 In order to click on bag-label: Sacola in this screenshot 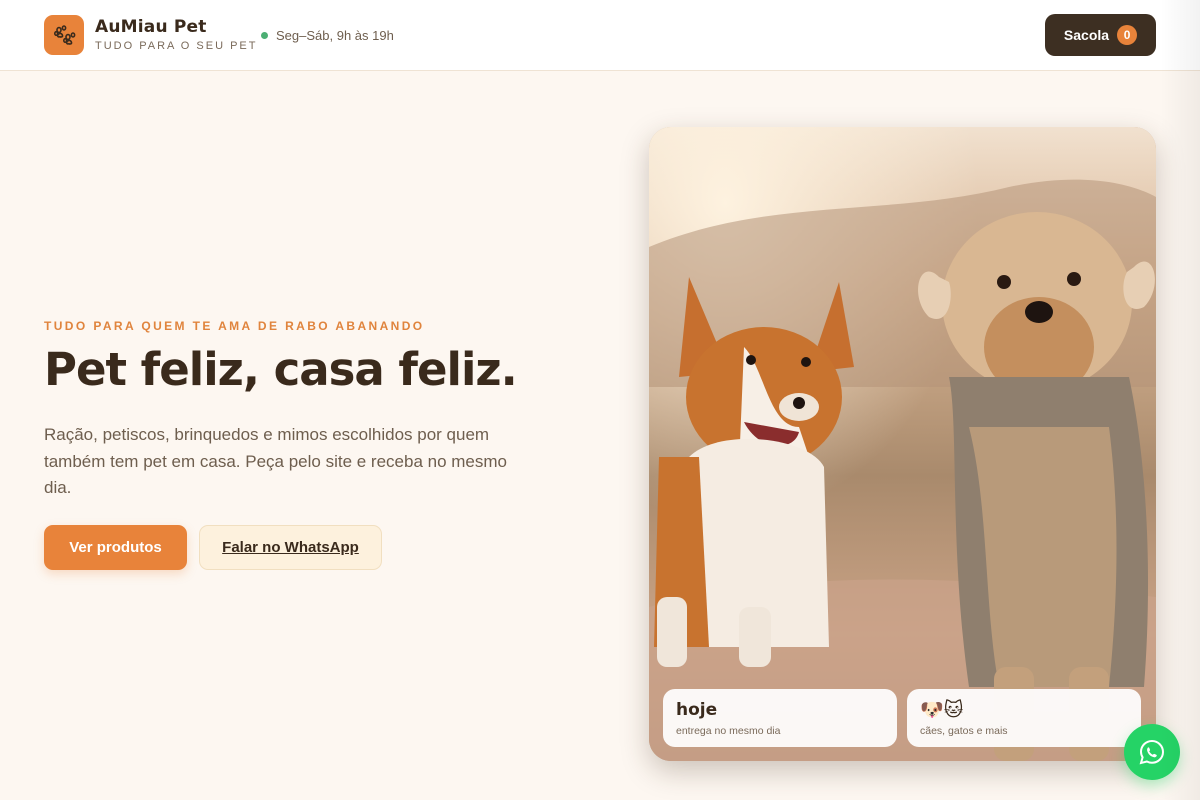, I will do `click(1086, 35)`.